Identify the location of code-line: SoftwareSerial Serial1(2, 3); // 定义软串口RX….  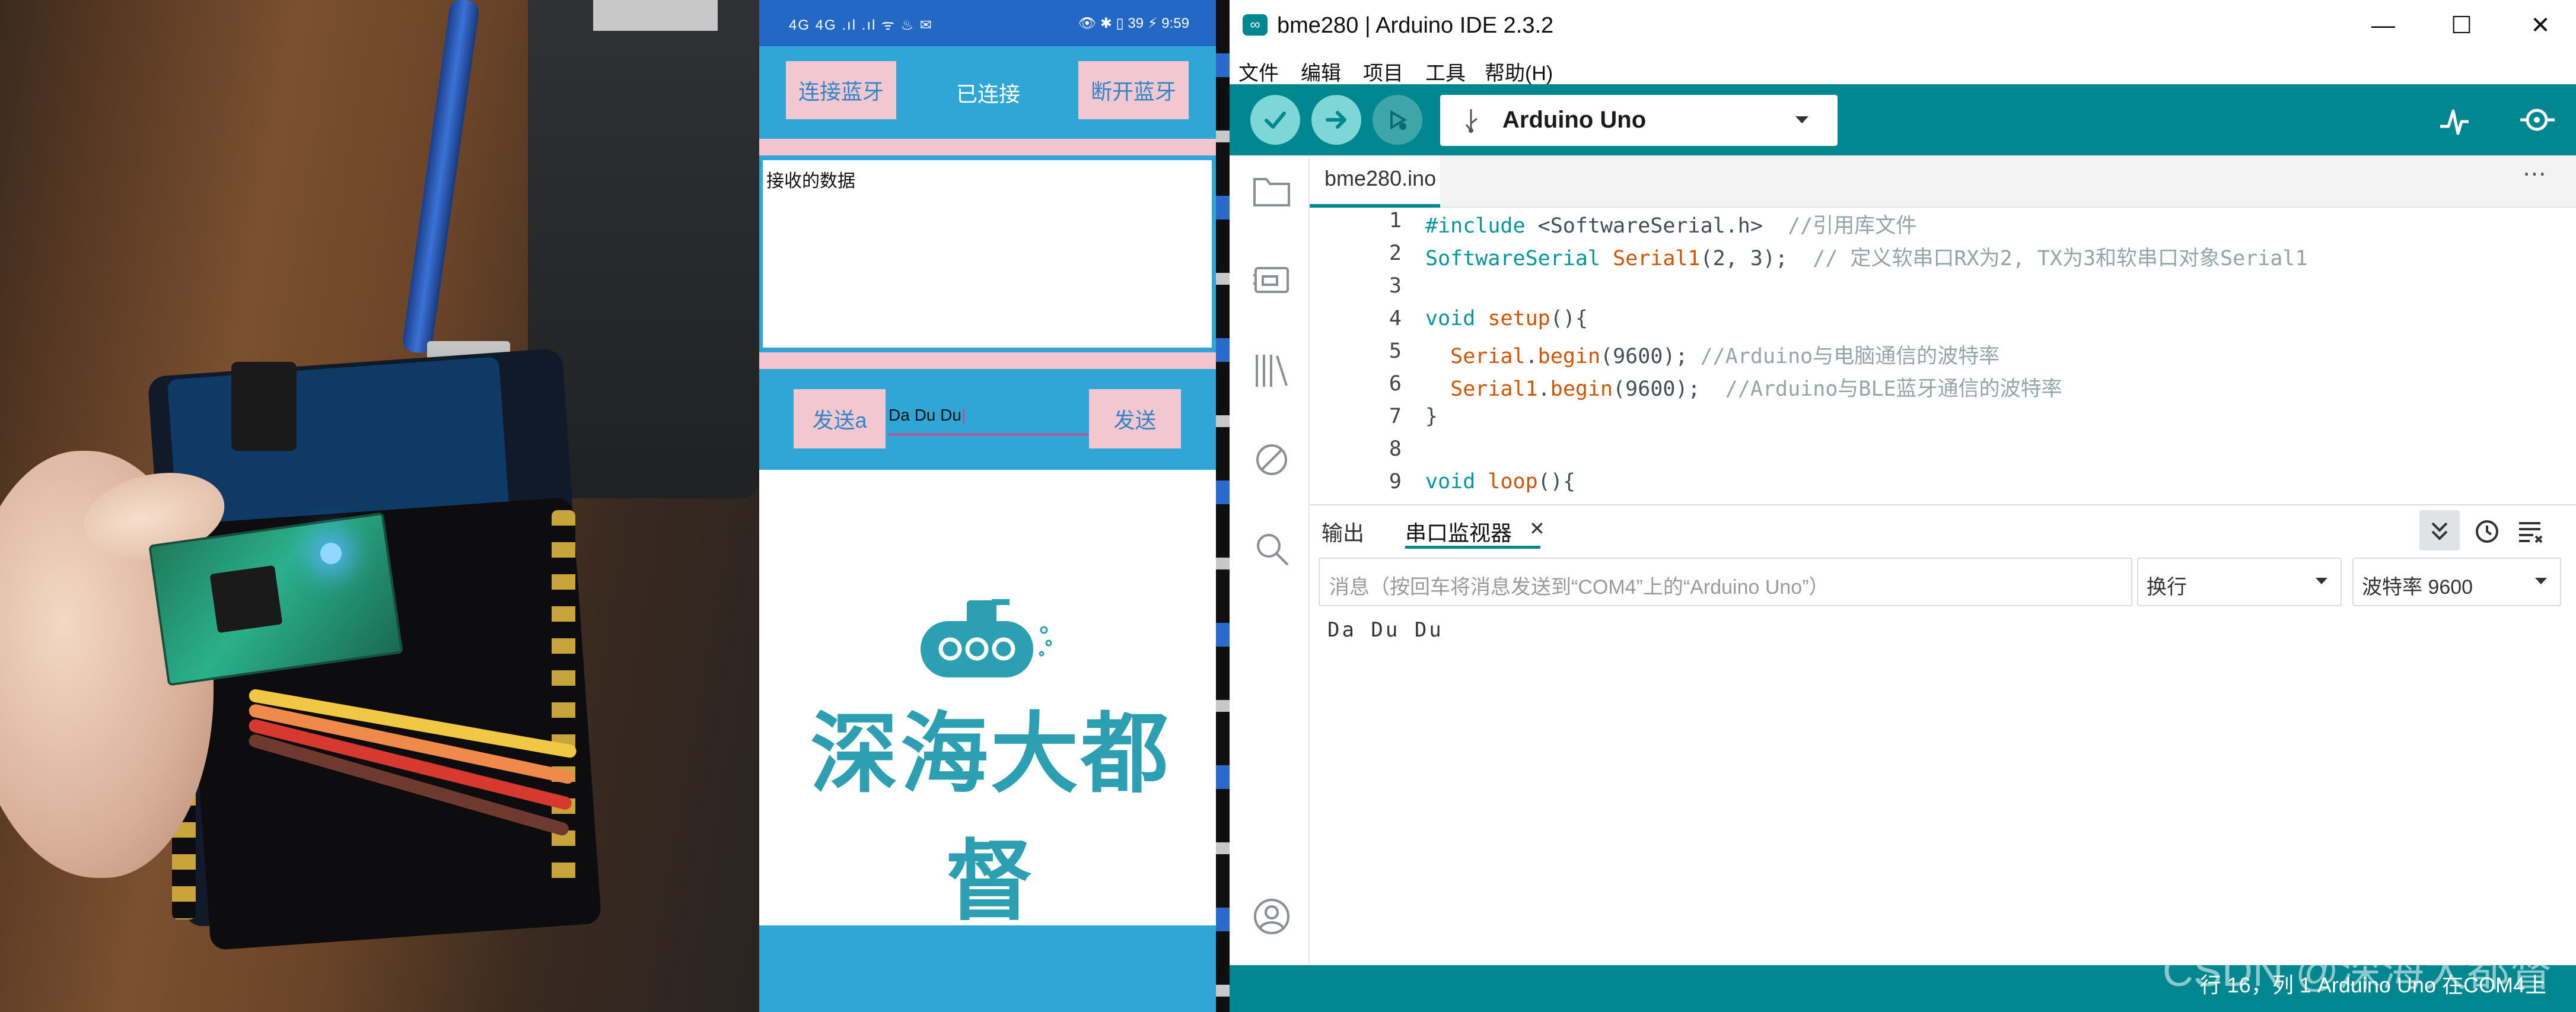
(1866, 258).